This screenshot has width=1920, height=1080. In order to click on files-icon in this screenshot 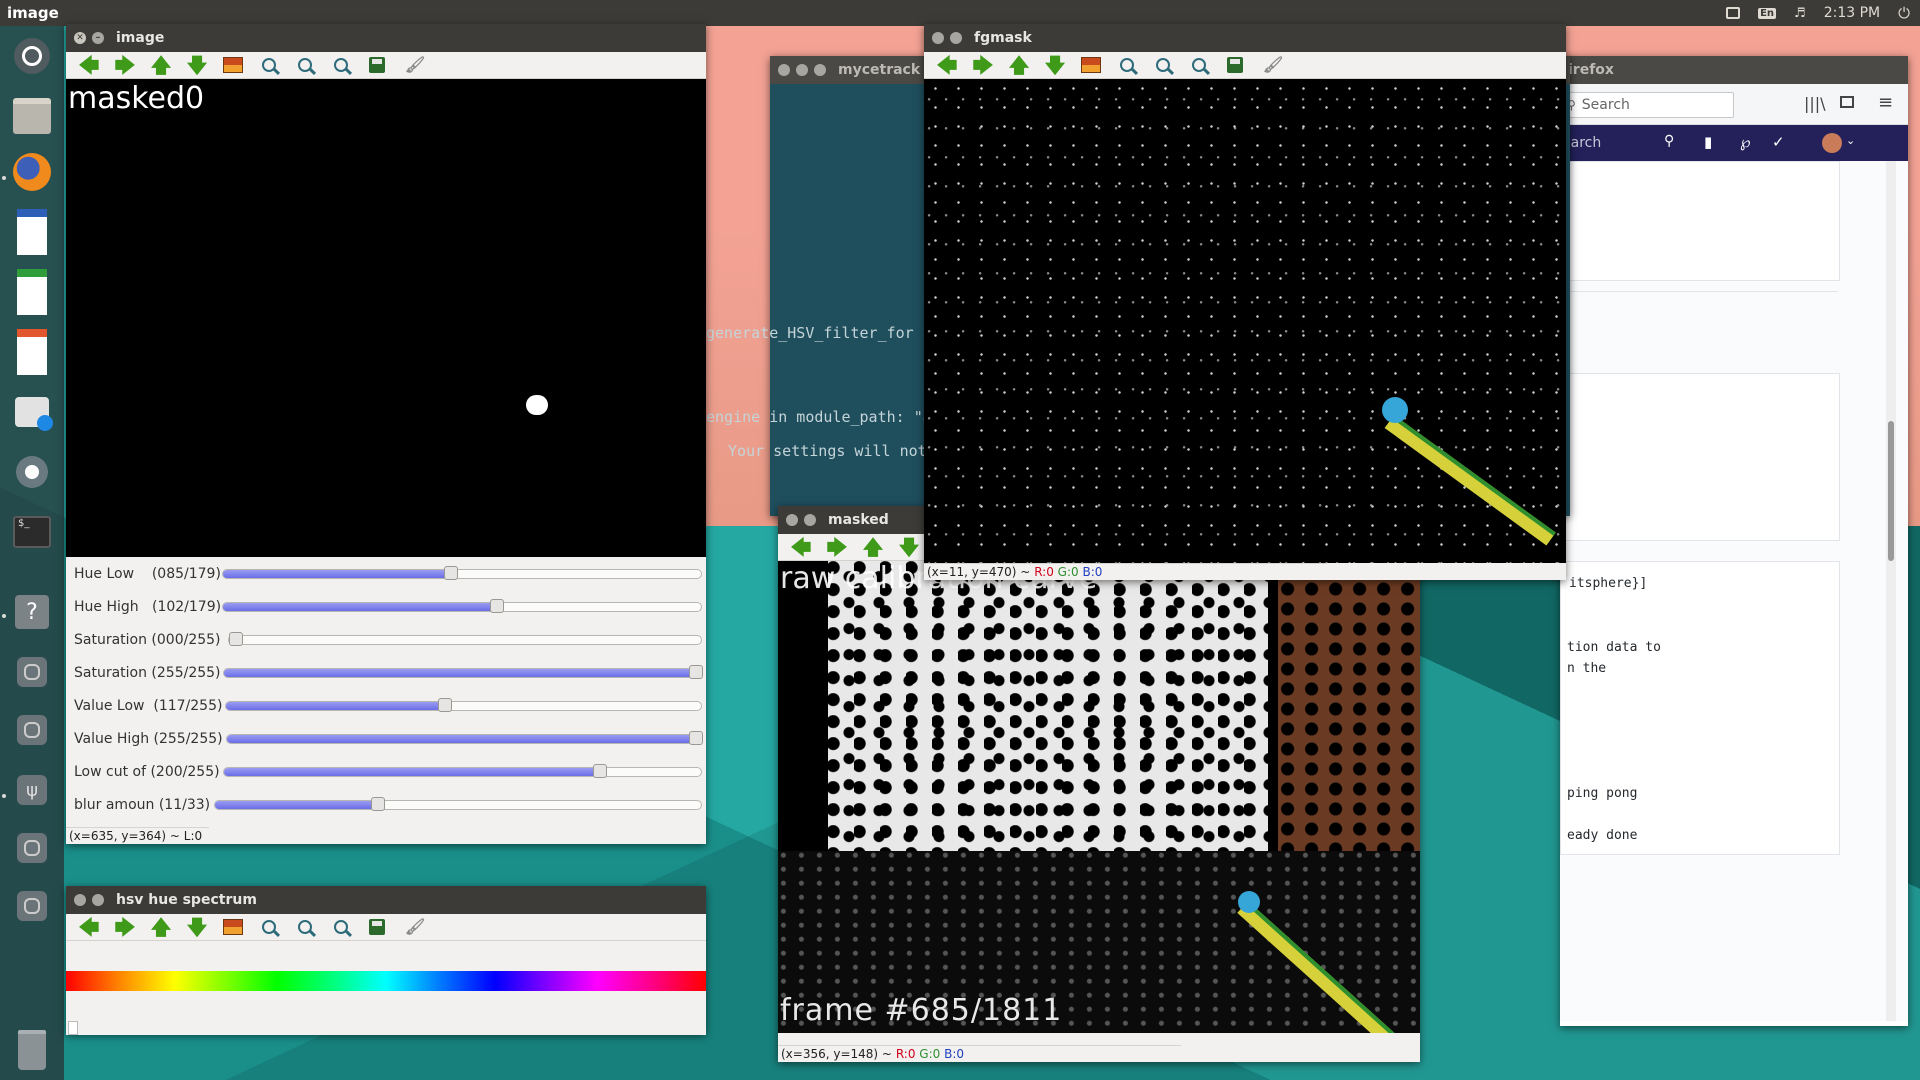, I will do `click(32, 116)`.